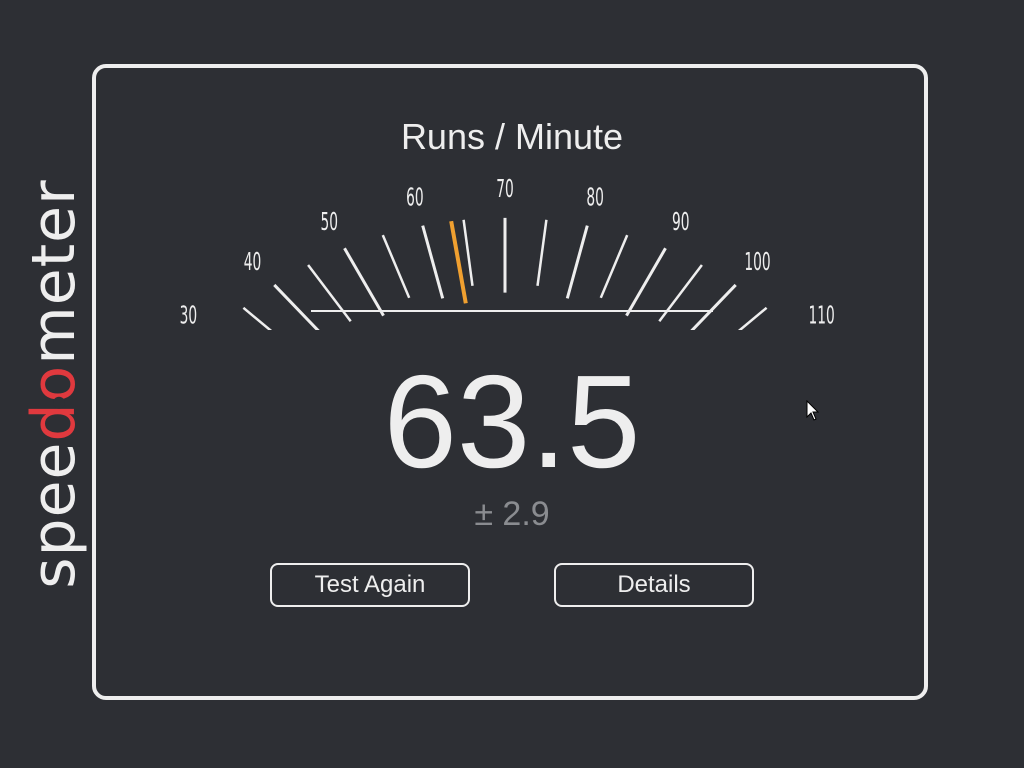 This screenshot has width=1024, height=768. I want to click on score-uncertainty: ± 2.9, so click(512, 514).